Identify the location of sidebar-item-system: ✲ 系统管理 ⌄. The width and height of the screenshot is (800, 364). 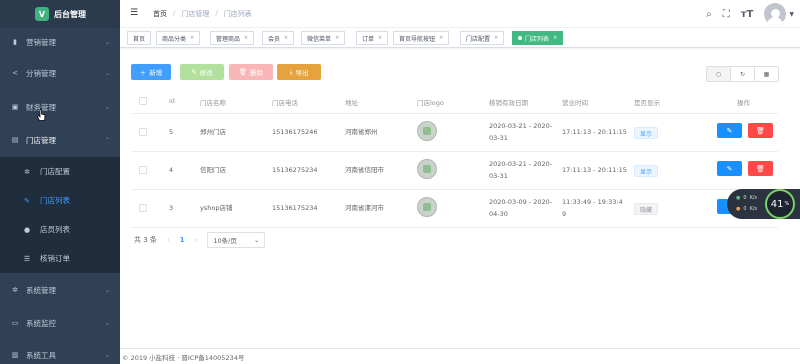
(60, 290).